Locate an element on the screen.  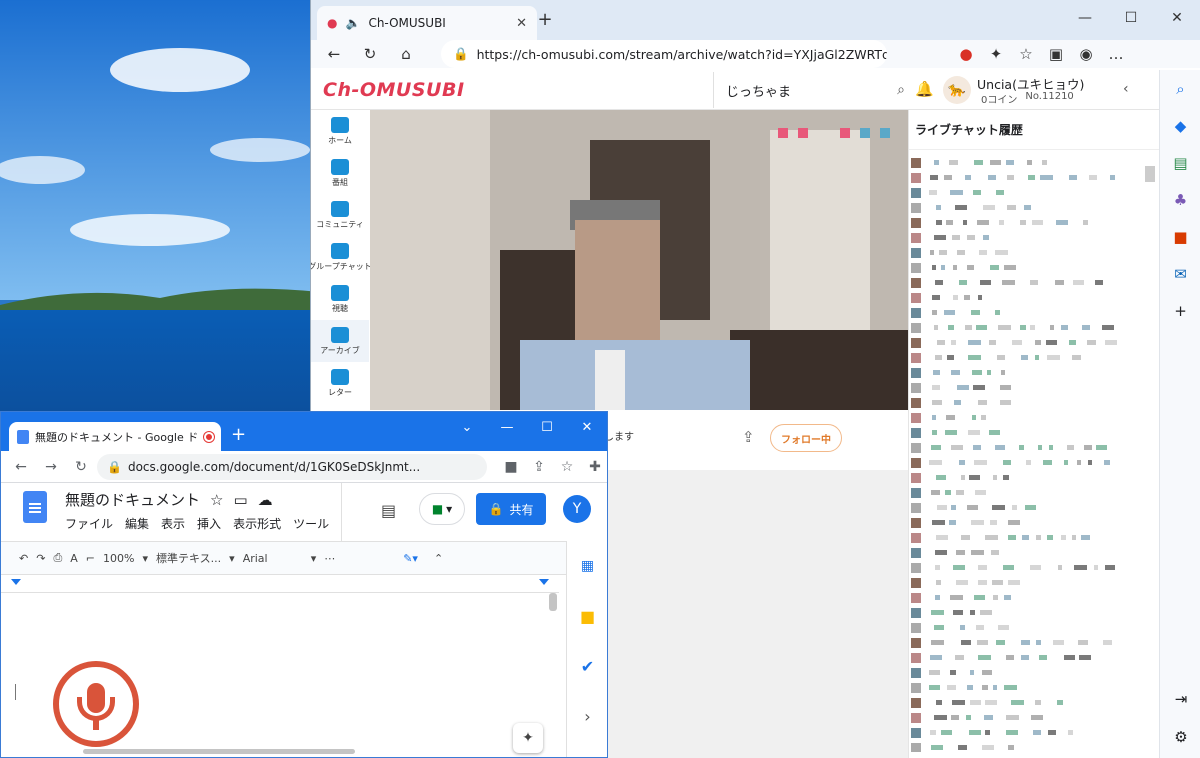
explore-icon: ✦ is located at coordinates (528, 738).